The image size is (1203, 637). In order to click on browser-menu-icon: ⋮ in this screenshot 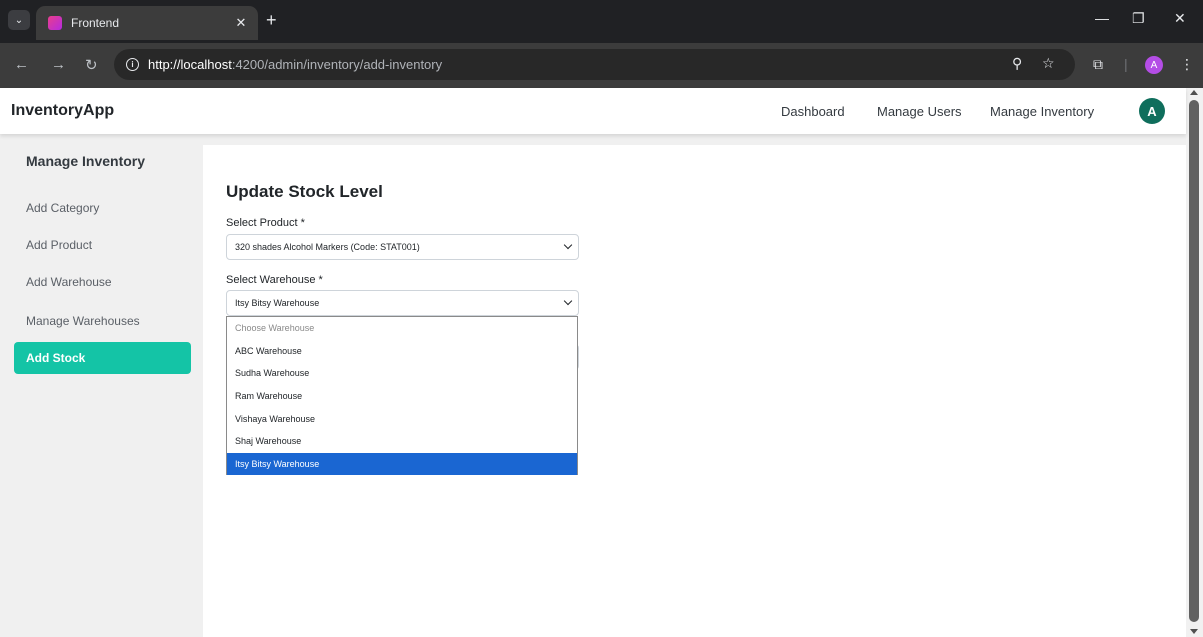, I will do `click(1187, 64)`.